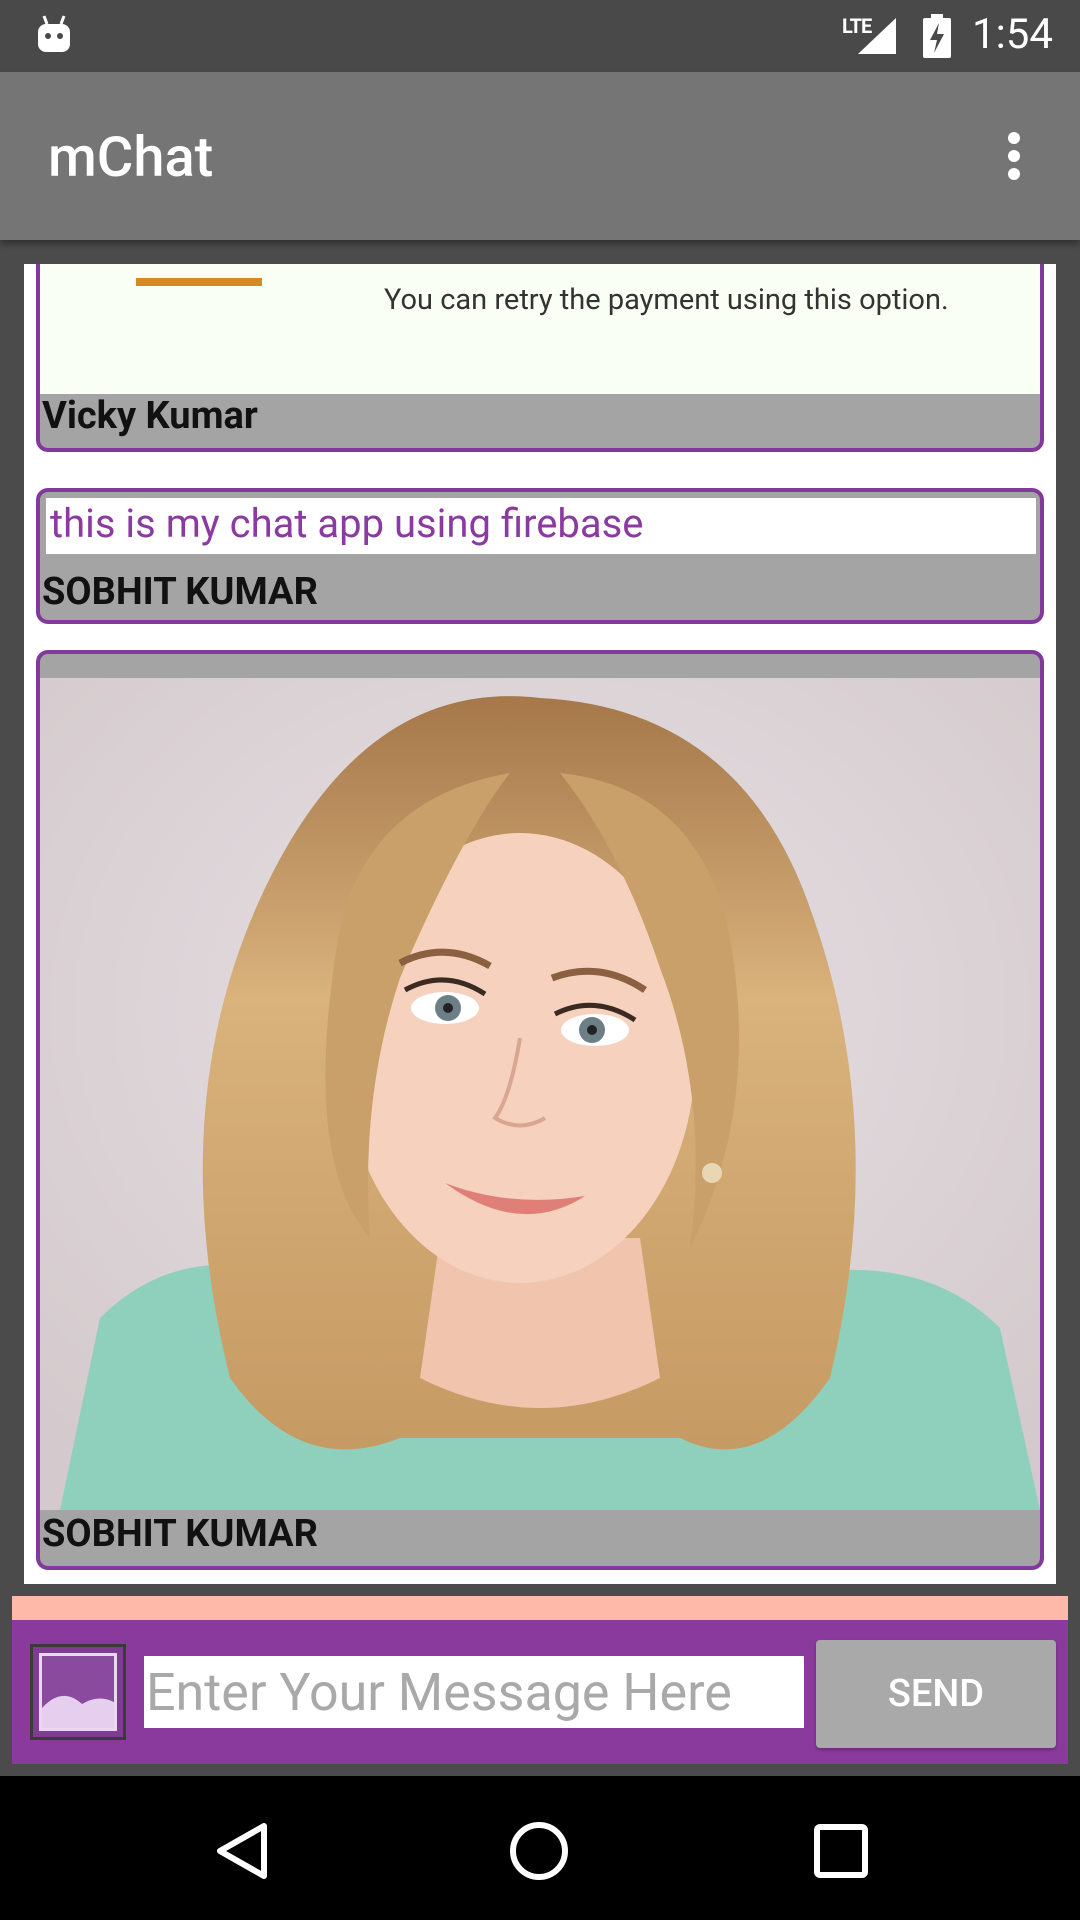 The image size is (1080, 1920). Describe the element at coordinates (241, 1851) in the screenshot. I see `back-icon` at that location.